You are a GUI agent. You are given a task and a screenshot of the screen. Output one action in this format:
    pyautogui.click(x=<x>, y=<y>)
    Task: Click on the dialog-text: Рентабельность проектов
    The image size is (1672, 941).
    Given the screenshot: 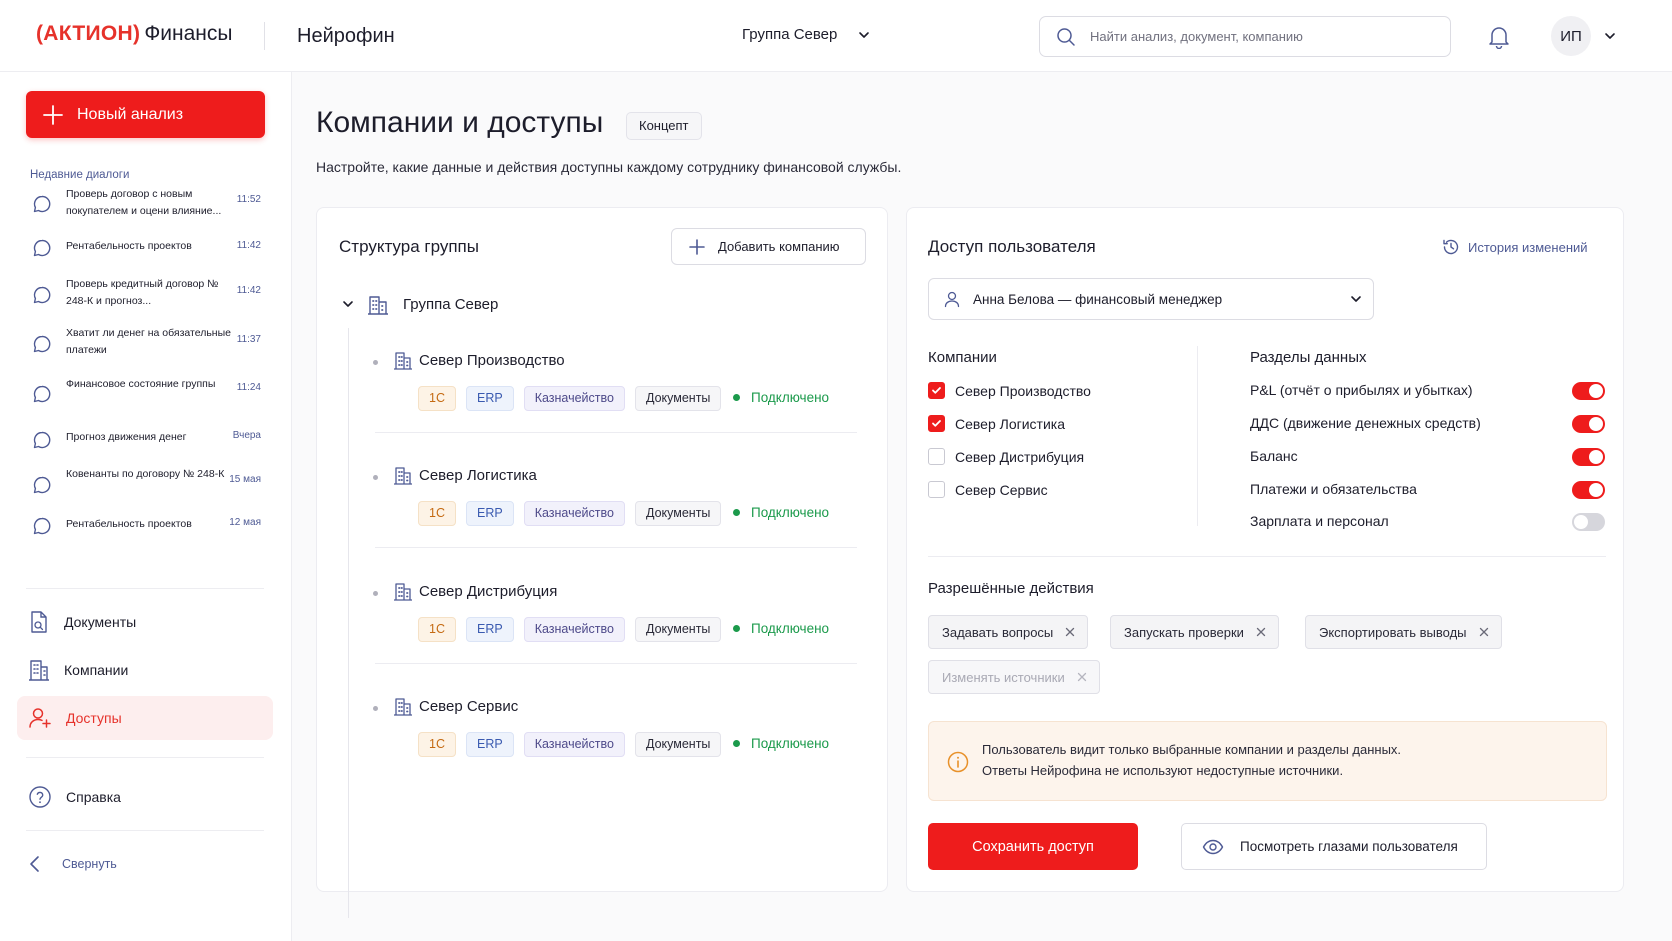 What is the action you would take?
    pyautogui.click(x=129, y=524)
    